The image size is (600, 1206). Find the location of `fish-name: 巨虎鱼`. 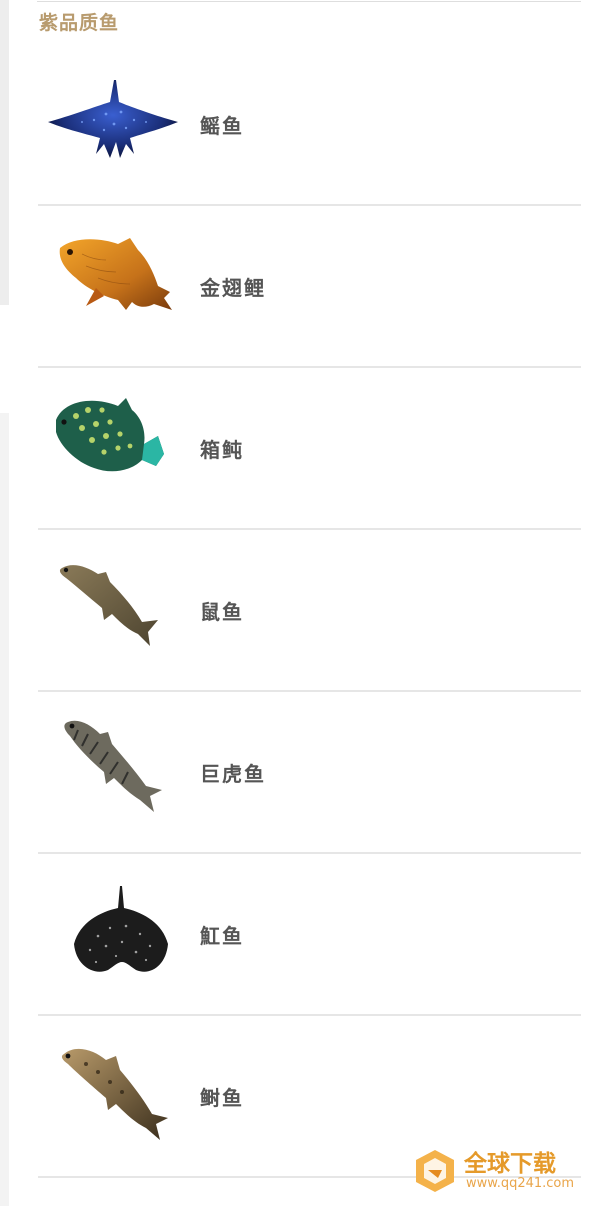

fish-name: 巨虎鱼 is located at coordinates (233, 774).